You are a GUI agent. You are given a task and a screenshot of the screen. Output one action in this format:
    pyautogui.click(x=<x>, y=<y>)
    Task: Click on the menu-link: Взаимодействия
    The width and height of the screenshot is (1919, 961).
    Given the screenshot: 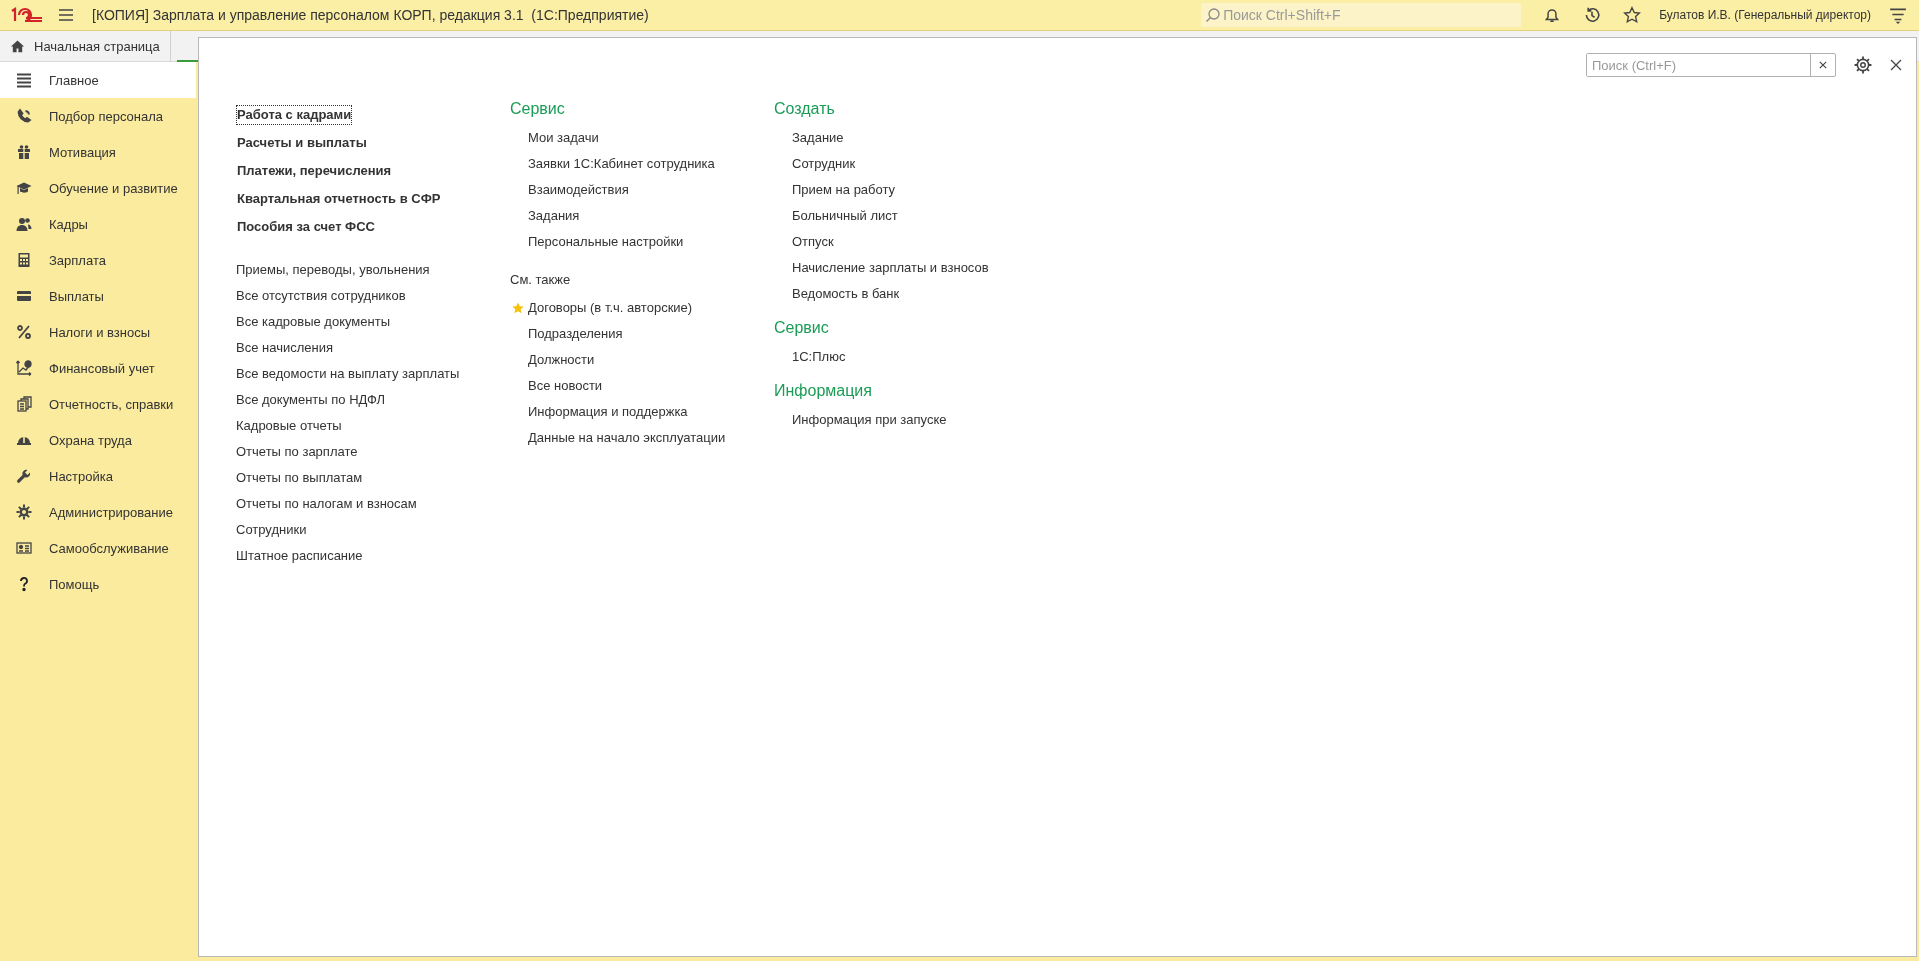 What is the action you would take?
    pyautogui.click(x=578, y=190)
    